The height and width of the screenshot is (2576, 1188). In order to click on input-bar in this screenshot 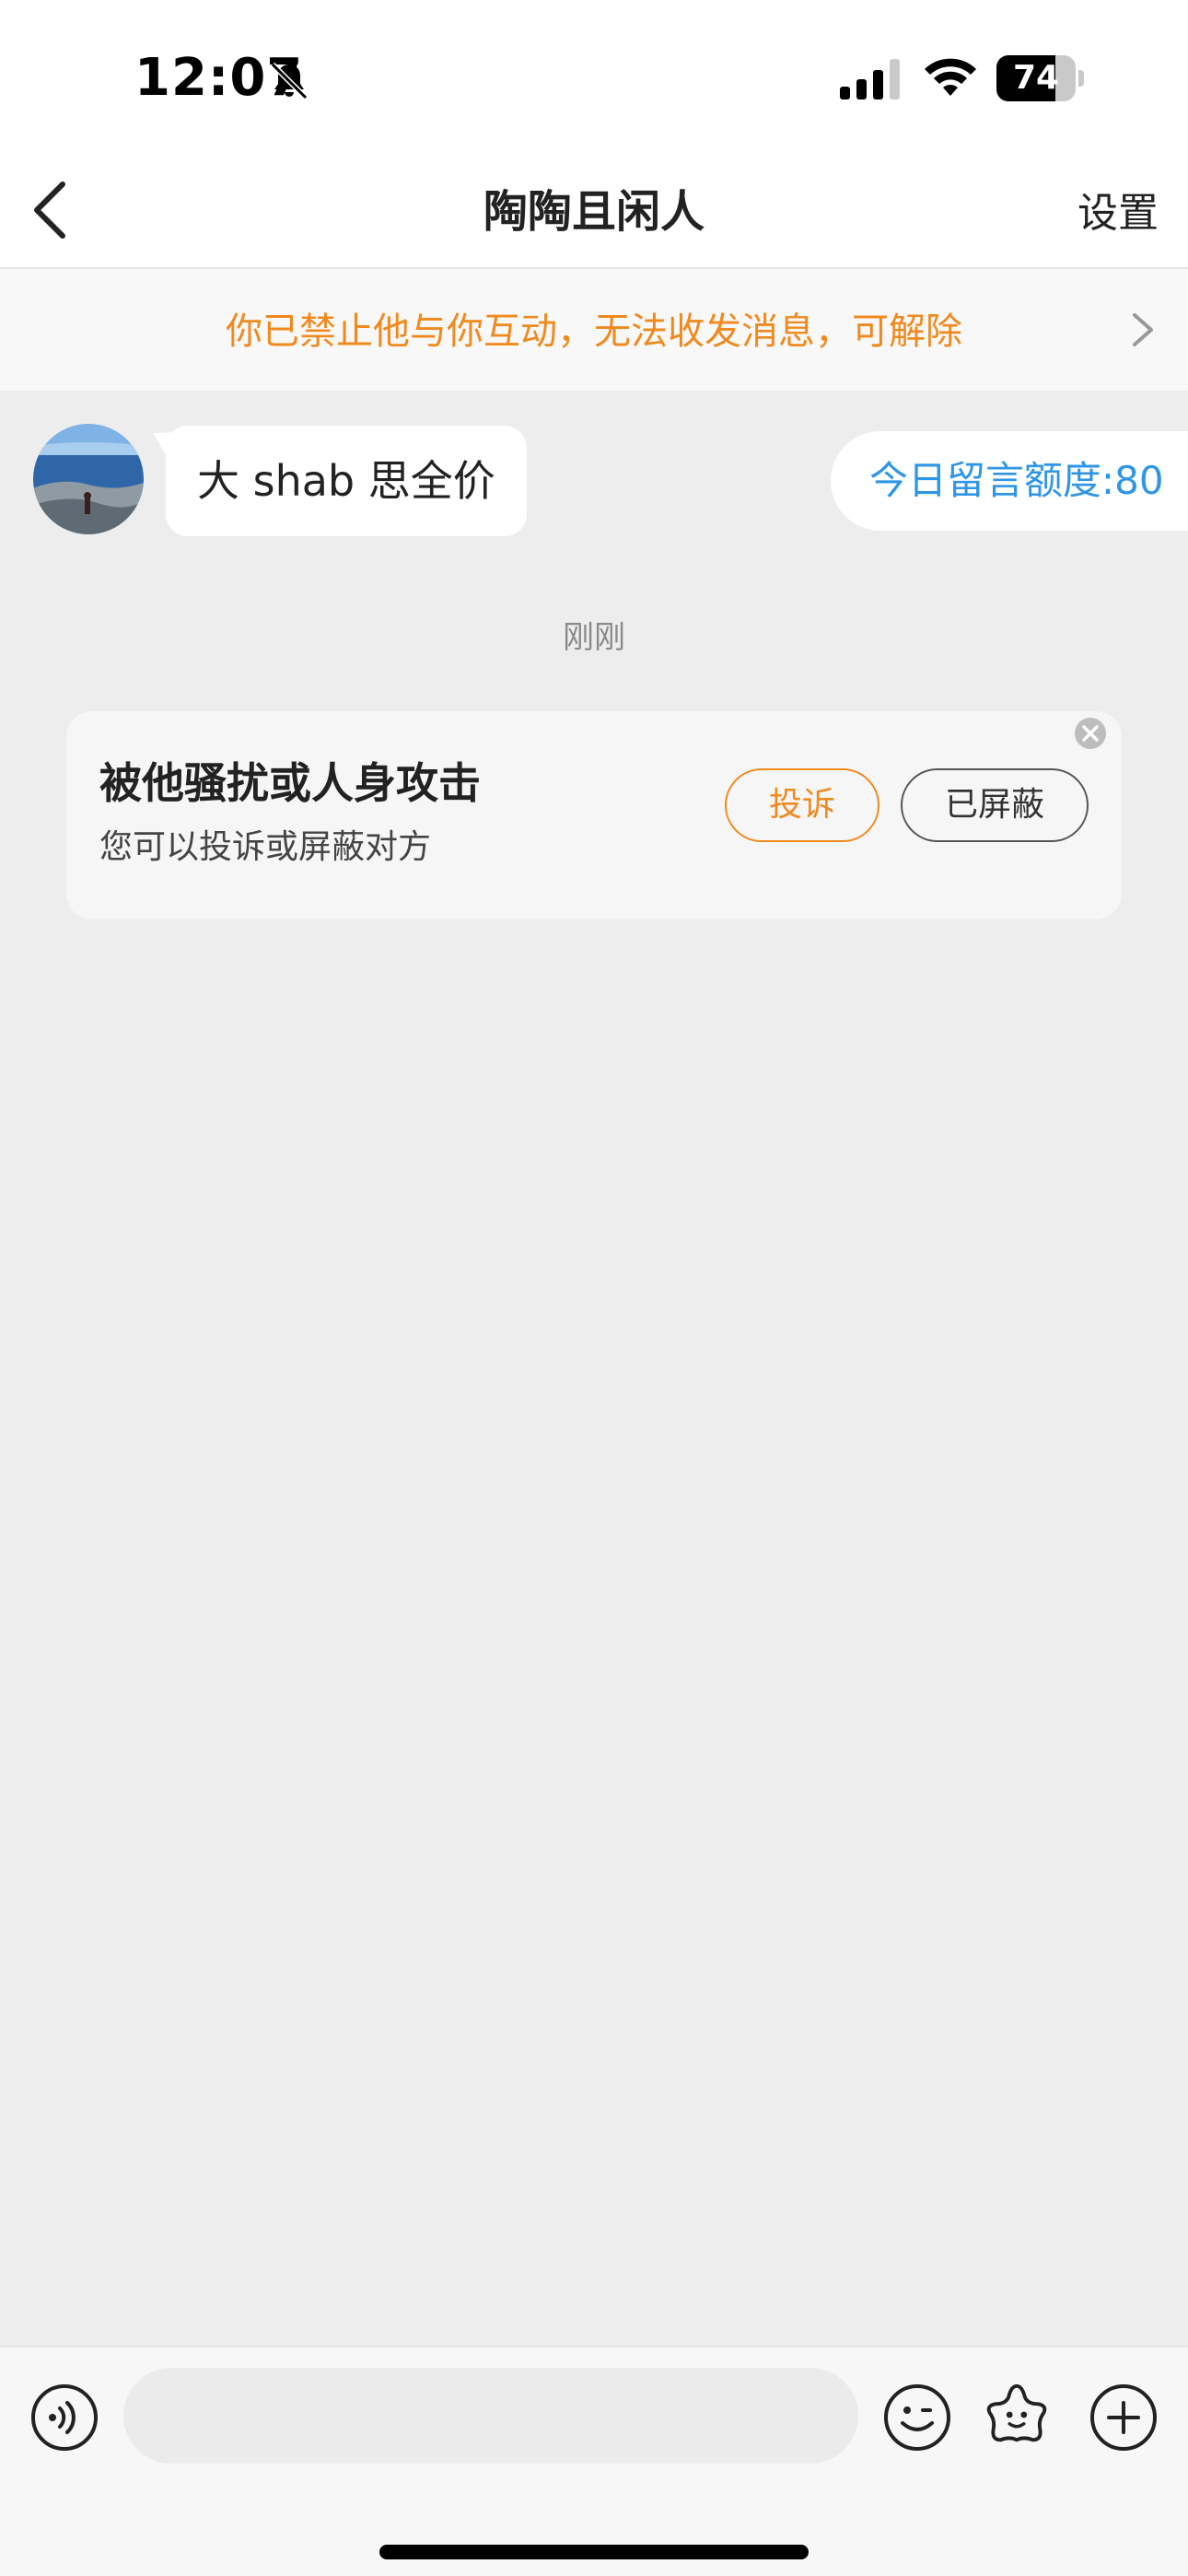, I will do `click(594, 2461)`.